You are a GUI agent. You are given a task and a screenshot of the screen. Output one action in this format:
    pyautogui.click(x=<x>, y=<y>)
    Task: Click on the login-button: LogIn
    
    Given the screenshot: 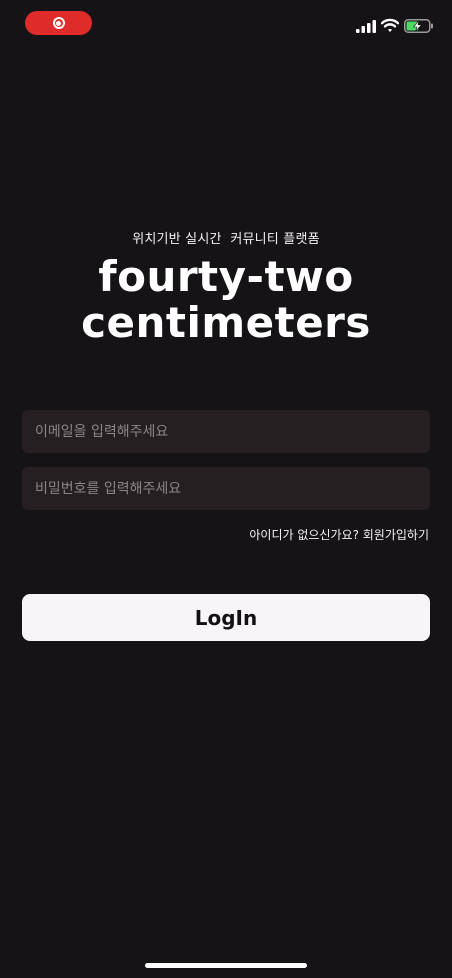 What is the action you would take?
    pyautogui.click(x=226, y=617)
    